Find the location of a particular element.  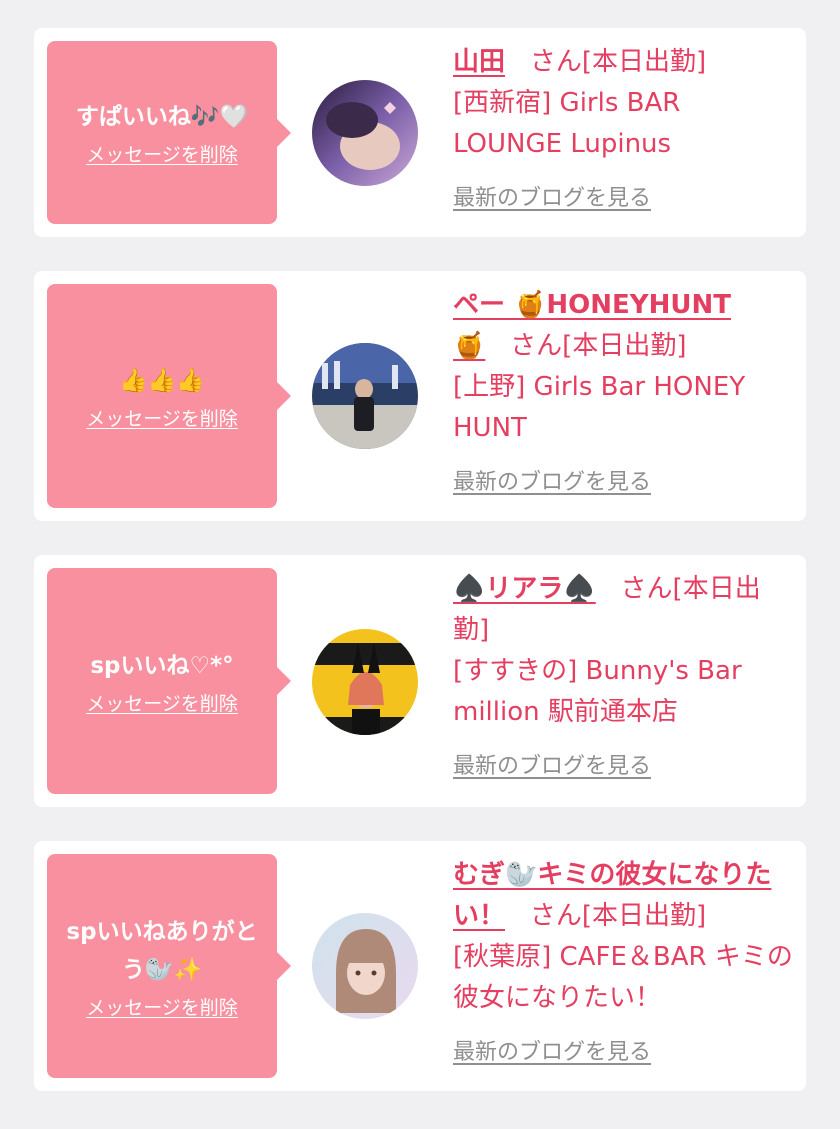

message-text: spいいねありがとう🦭✨ is located at coordinates (162, 950).